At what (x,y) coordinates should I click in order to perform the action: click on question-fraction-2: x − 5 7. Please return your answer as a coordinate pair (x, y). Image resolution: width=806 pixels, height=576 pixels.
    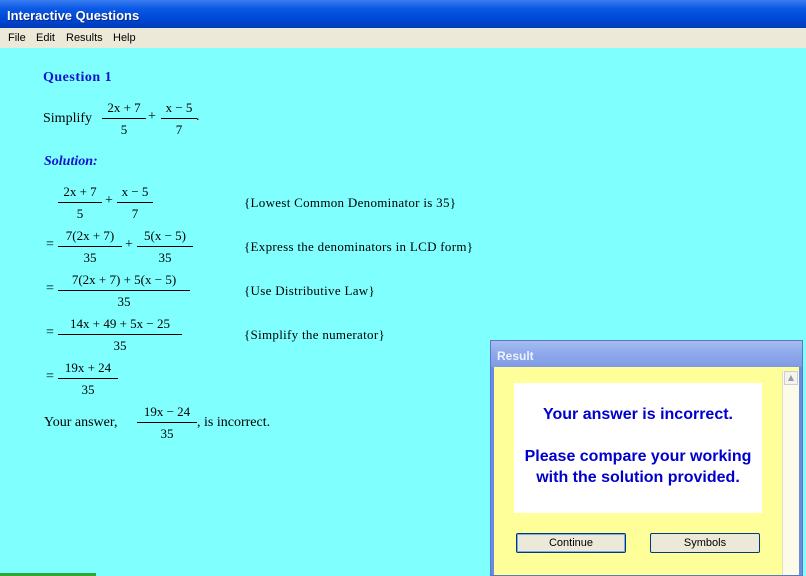
    Looking at the image, I should click on (179, 119).